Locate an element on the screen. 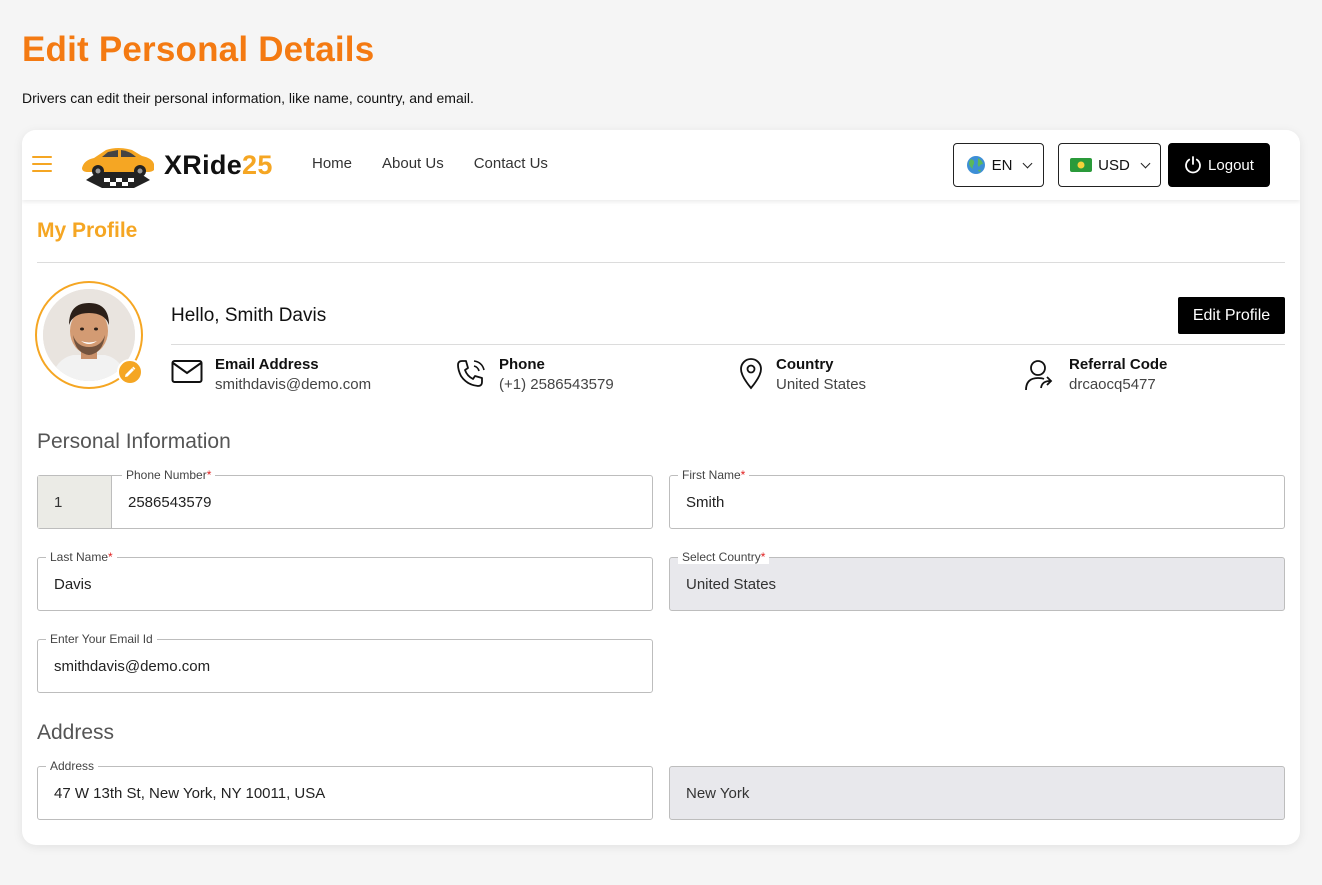  phone-value: (+1) 2586543579 is located at coordinates (556, 384).